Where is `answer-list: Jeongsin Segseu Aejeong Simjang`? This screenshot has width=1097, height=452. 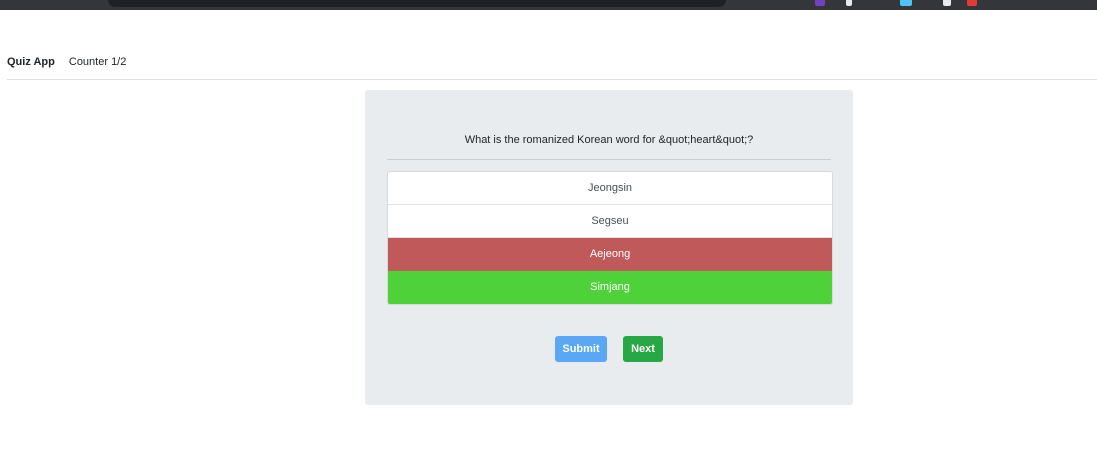 answer-list: Jeongsin Segseu Aejeong Simjang is located at coordinates (610, 238).